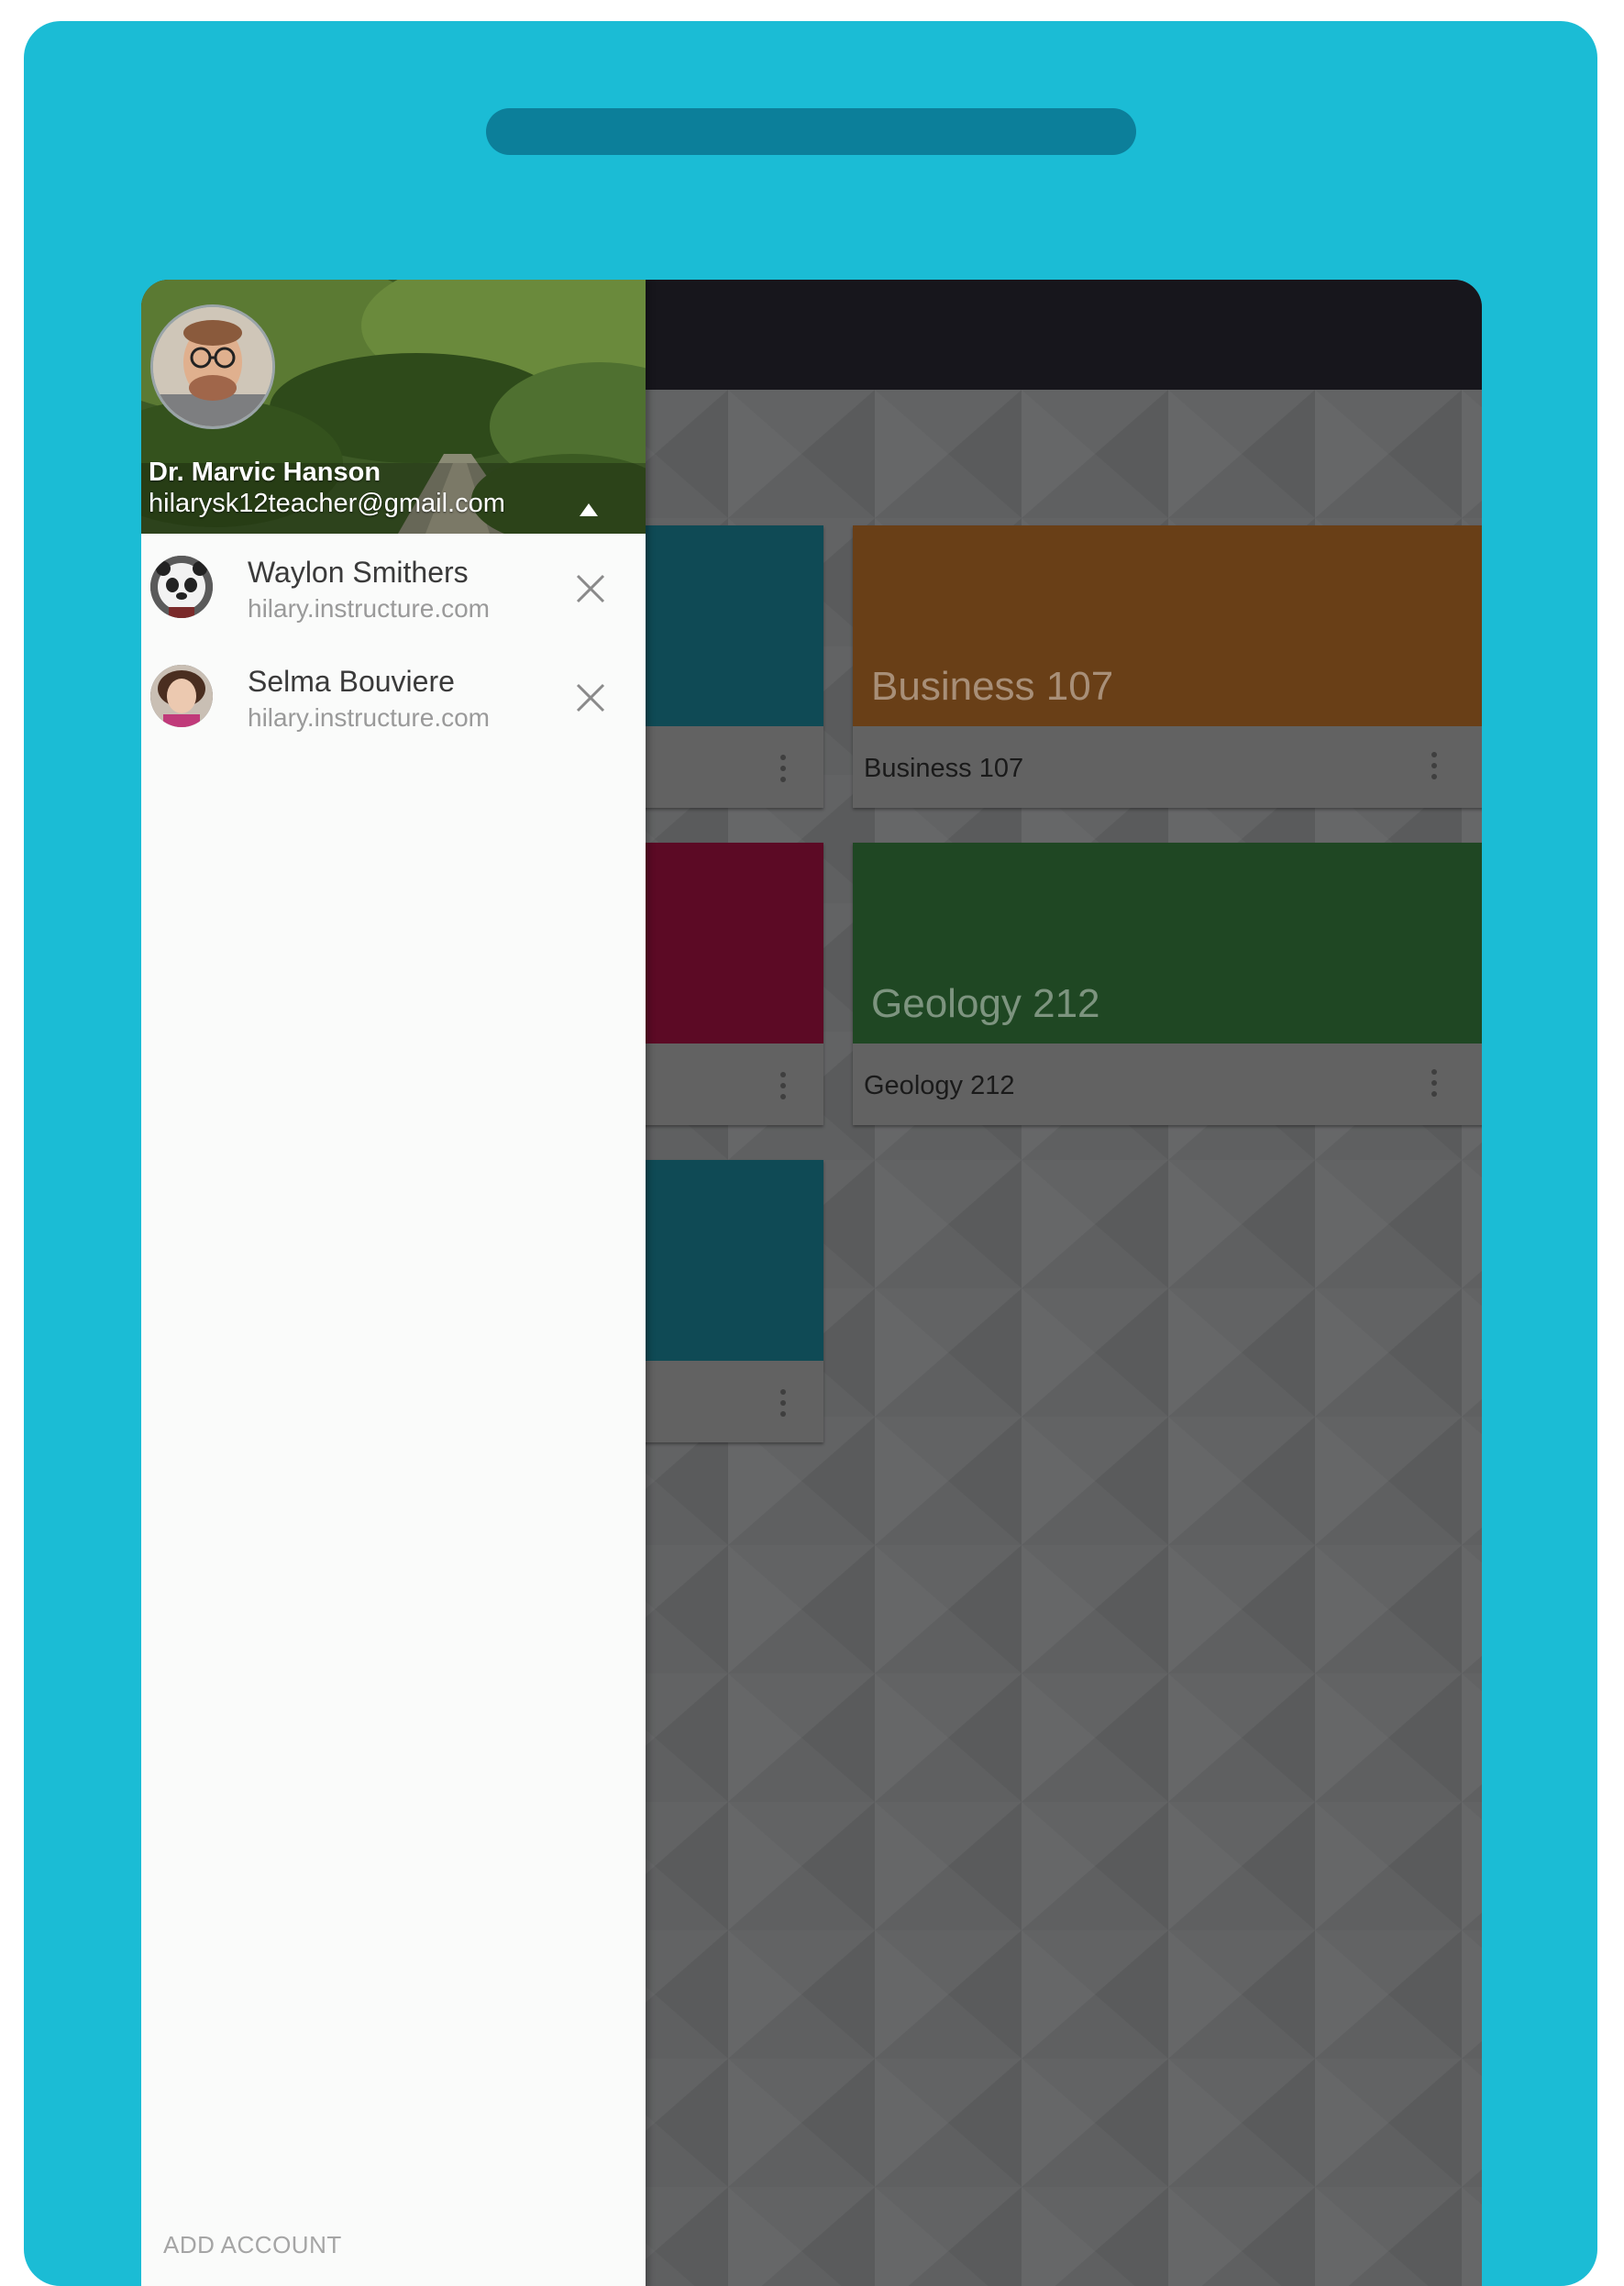 The width and height of the screenshot is (1624, 2286). I want to click on profile-name: Dr. Marvic Hanson, so click(265, 472).